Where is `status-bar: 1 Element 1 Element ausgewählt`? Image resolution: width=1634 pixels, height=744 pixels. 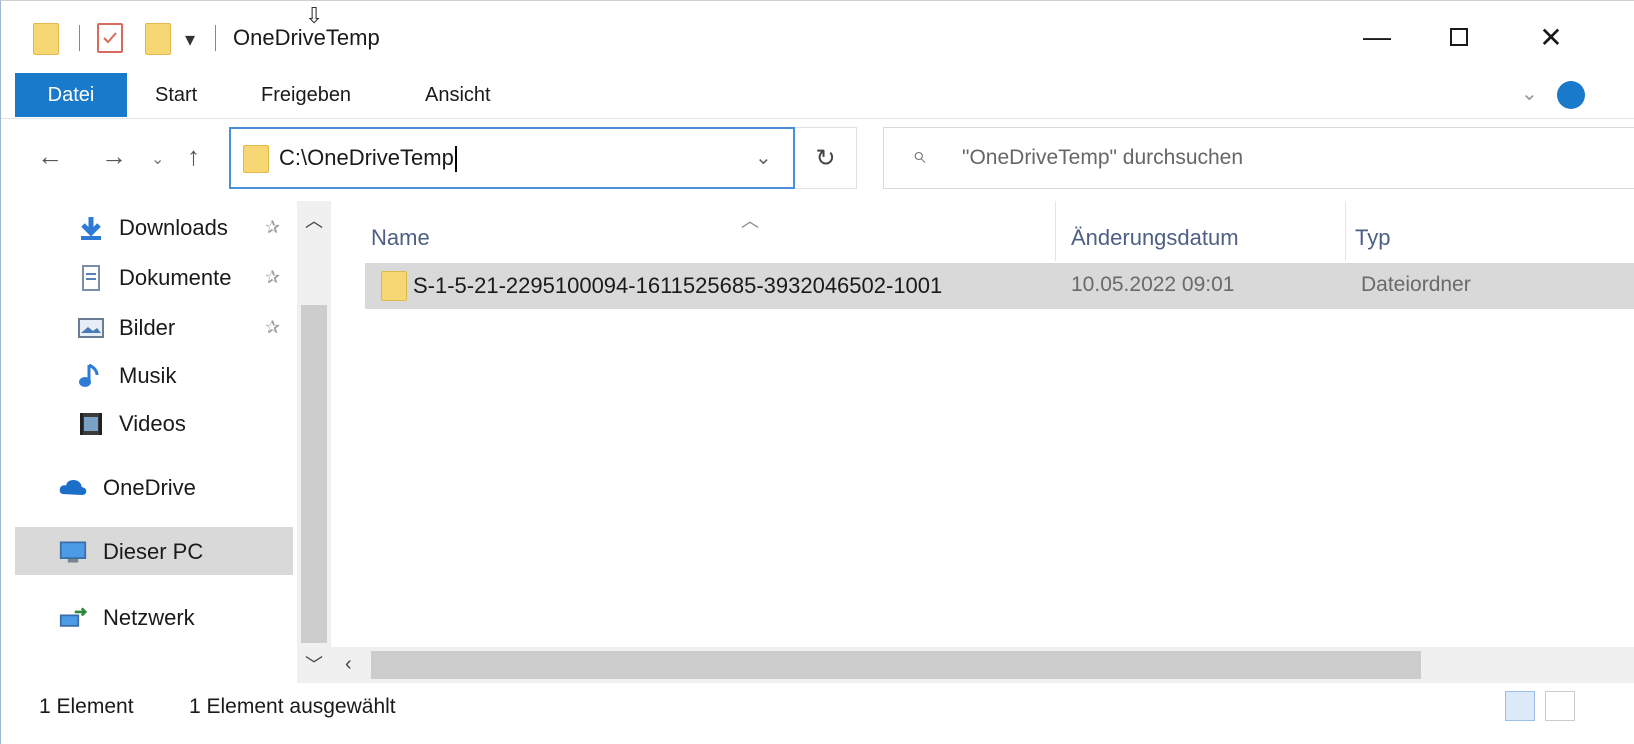 status-bar: 1 Element 1 Element ausgewählt is located at coordinates (817, 713).